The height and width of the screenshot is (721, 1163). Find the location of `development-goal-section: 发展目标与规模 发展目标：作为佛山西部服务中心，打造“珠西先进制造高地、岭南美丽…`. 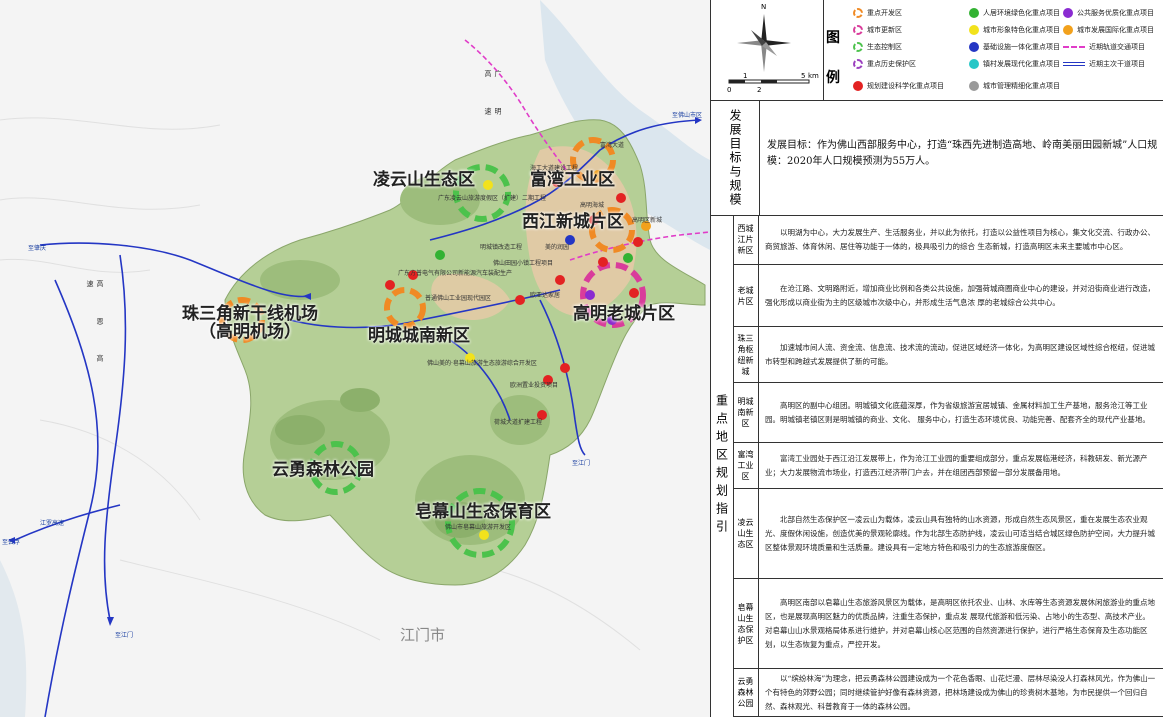

development-goal-section: 发展目标与规模 发展目标：作为佛山西部服务中心，打造“珠西先进制造高地、岭南美丽… is located at coordinates (937, 158).